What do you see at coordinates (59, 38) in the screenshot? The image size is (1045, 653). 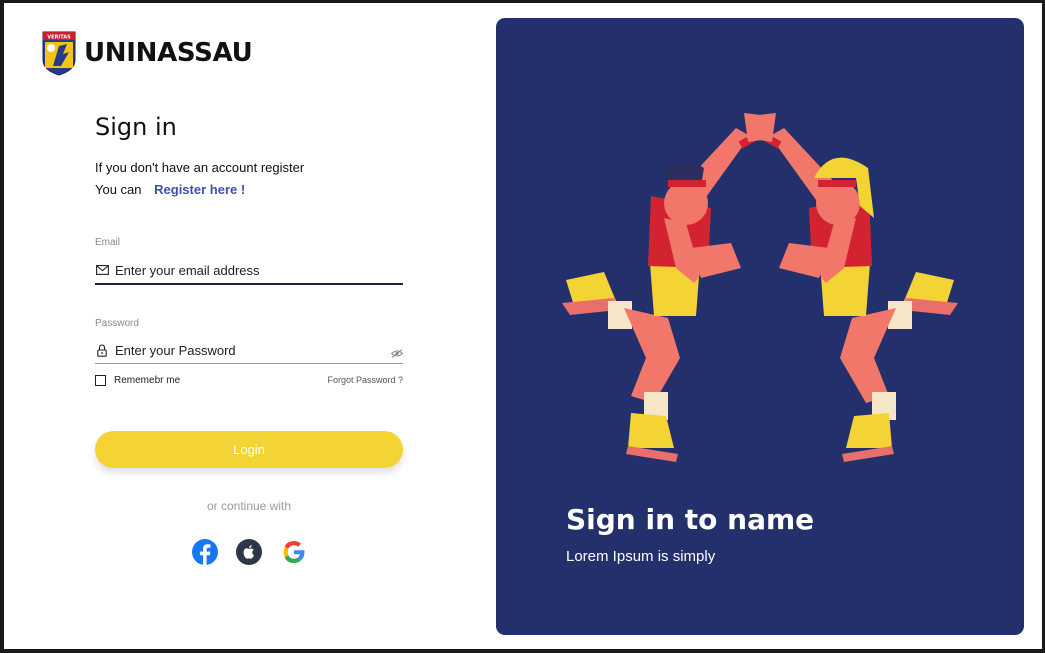 I see `svg-text: VERITAS` at bounding box center [59, 38].